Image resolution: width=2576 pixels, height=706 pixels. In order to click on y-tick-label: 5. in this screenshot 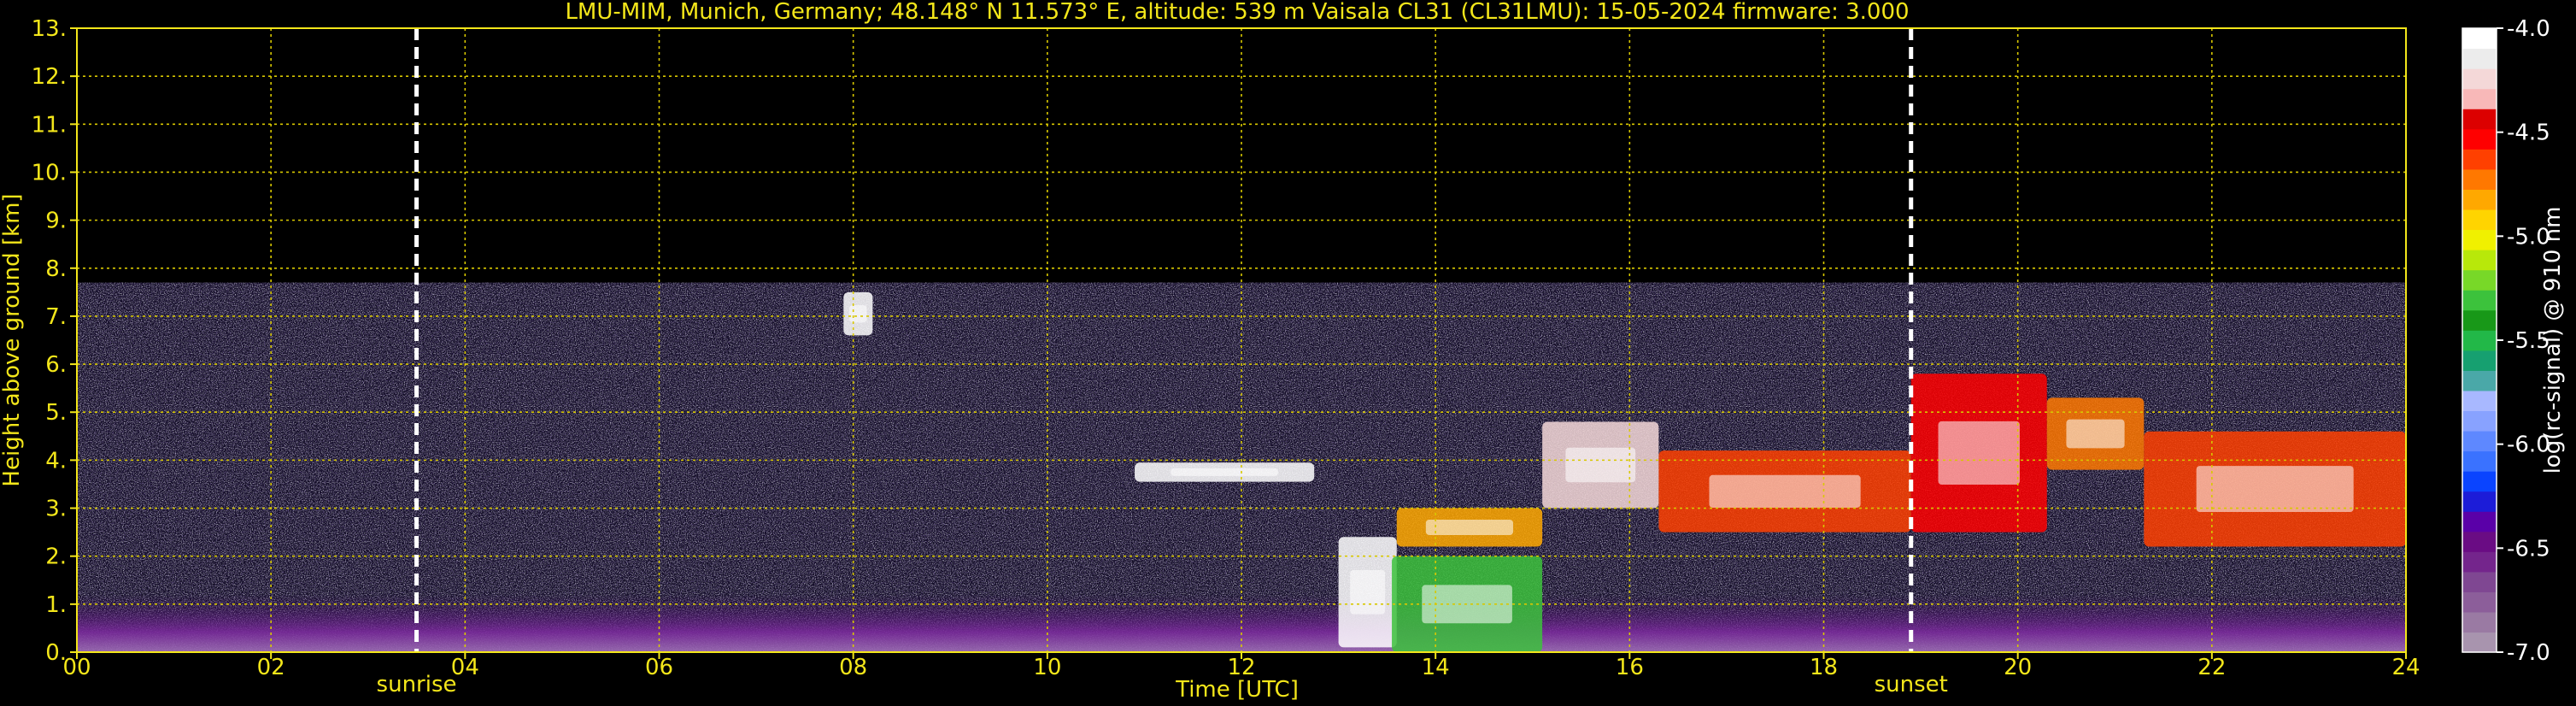, I will do `click(56, 413)`.